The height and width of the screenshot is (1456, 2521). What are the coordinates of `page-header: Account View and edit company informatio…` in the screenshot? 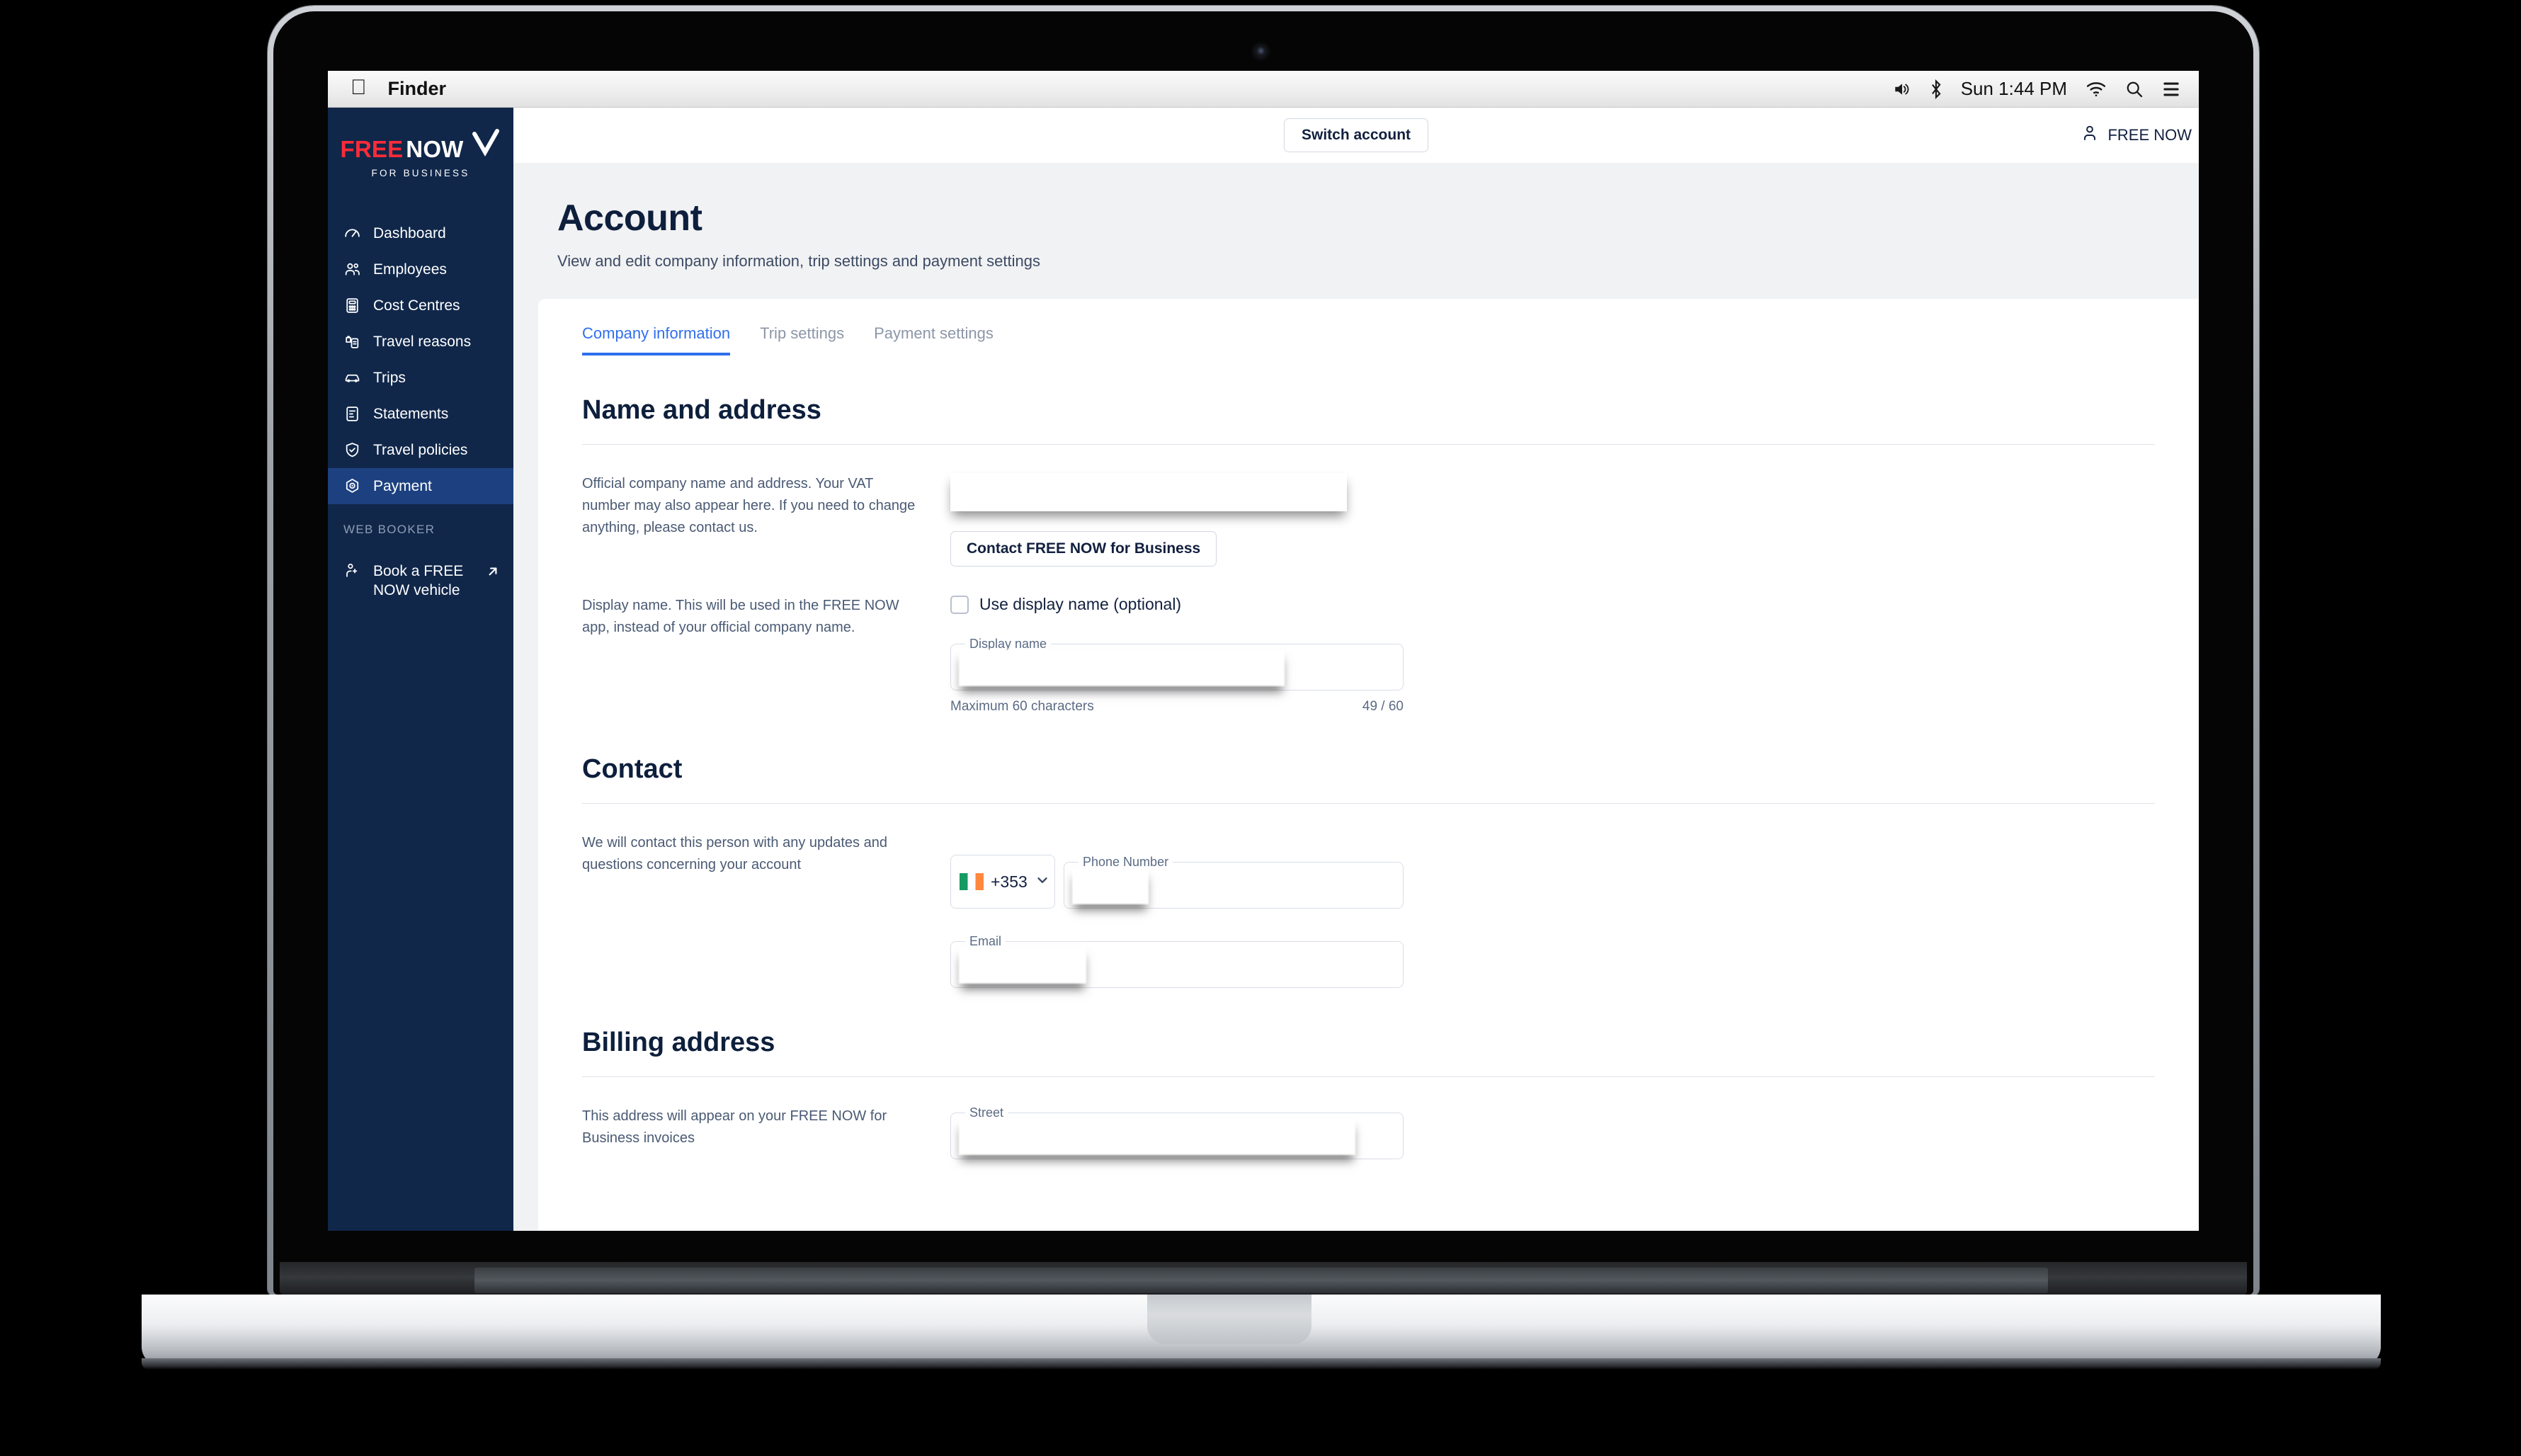 It's located at (1356, 231).